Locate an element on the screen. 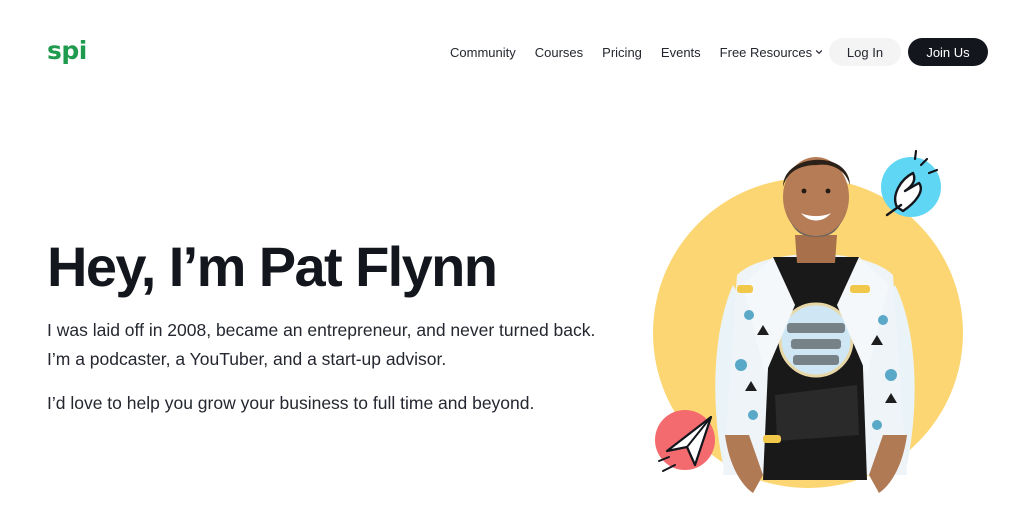 Image resolution: width=1024 pixels, height=532 pixels. nav-item-label: Courses is located at coordinates (559, 52).